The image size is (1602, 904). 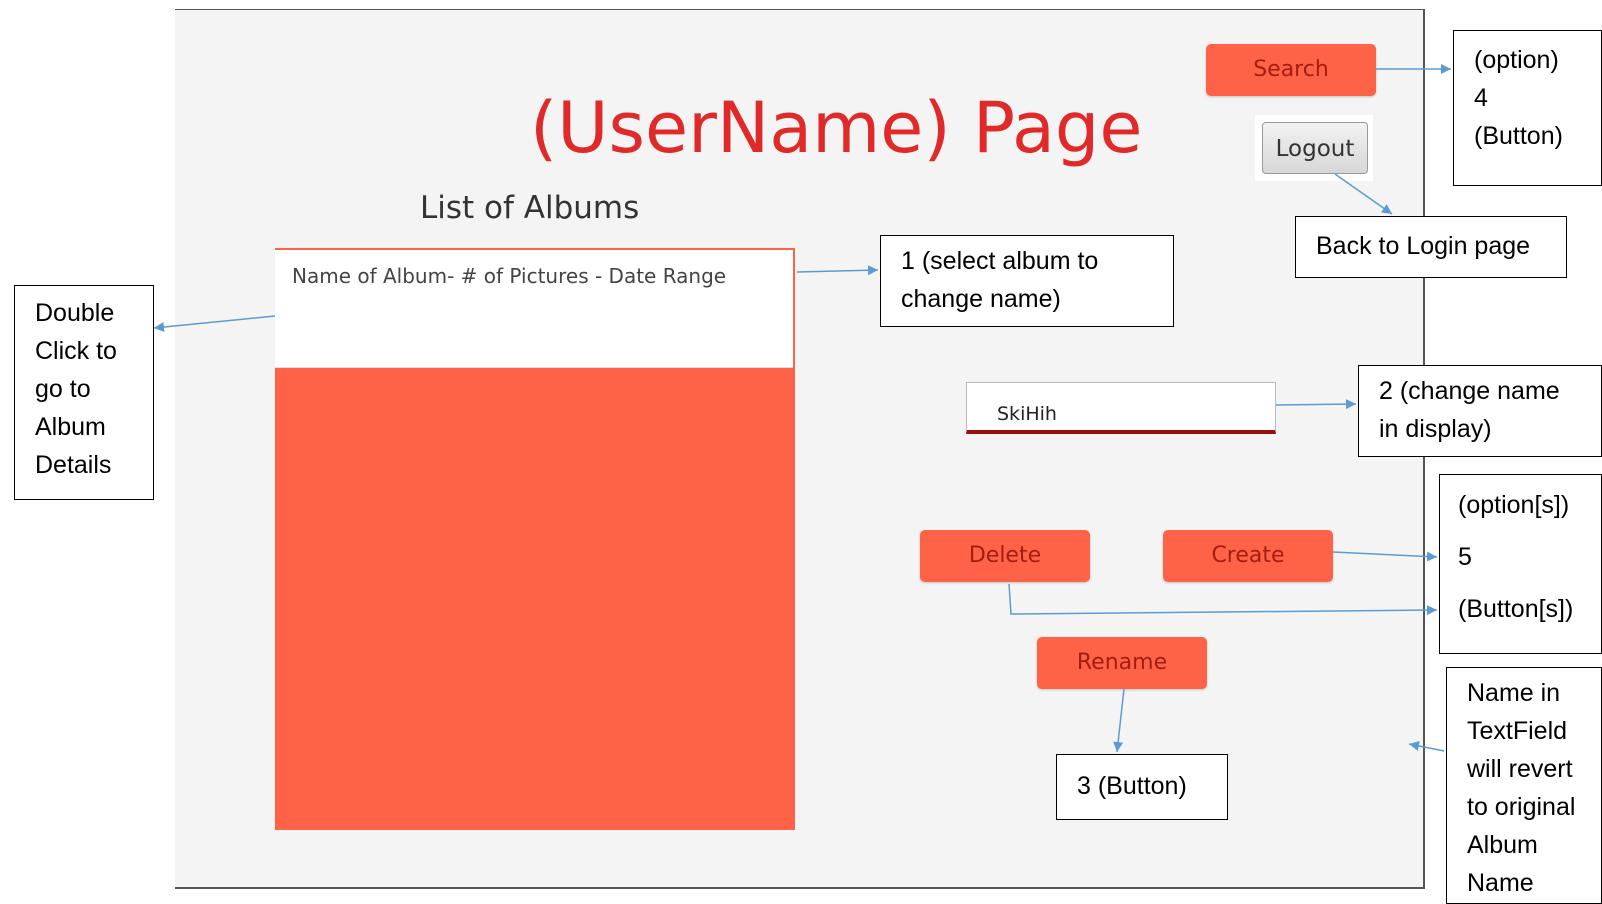 What do you see at coordinates (1514, 693) in the screenshot?
I see `callout-text: Name in` at bounding box center [1514, 693].